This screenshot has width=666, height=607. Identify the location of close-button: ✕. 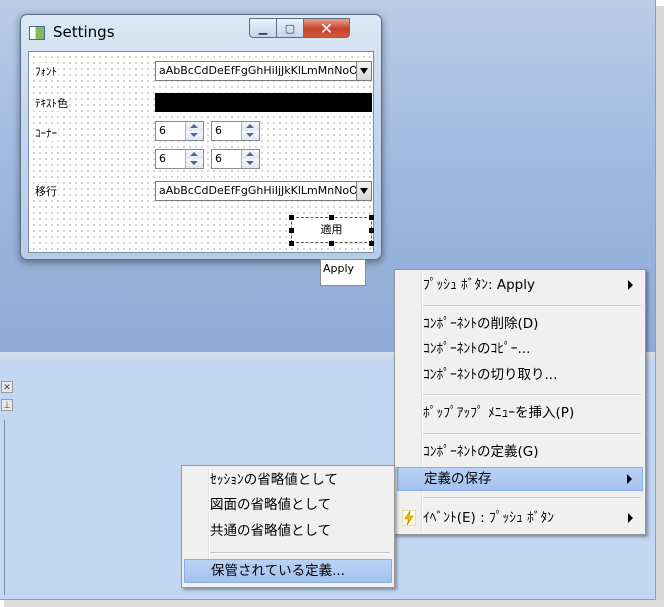
(327, 28).